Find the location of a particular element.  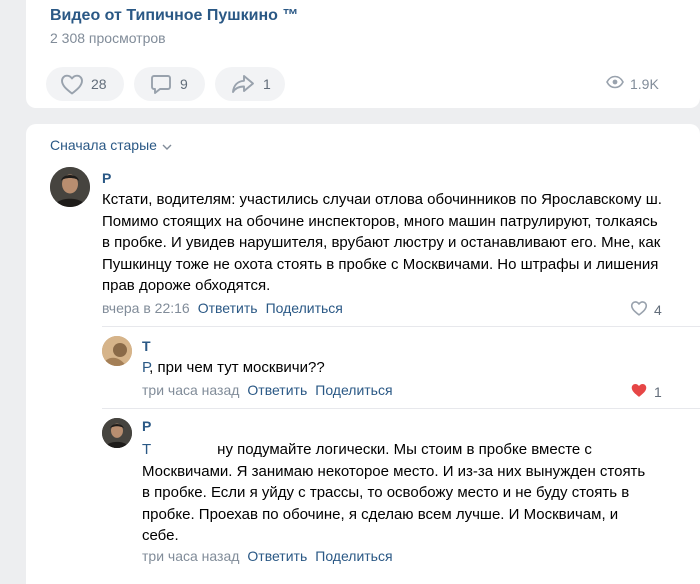

comment-count: 9 is located at coordinates (184, 84).